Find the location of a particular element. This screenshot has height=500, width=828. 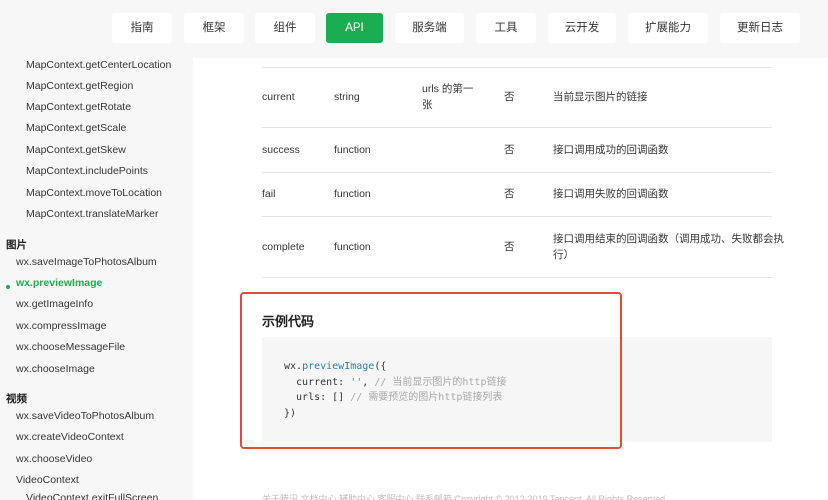

param-desc: 接口调用失败的回调函数 is located at coordinates (611, 194).